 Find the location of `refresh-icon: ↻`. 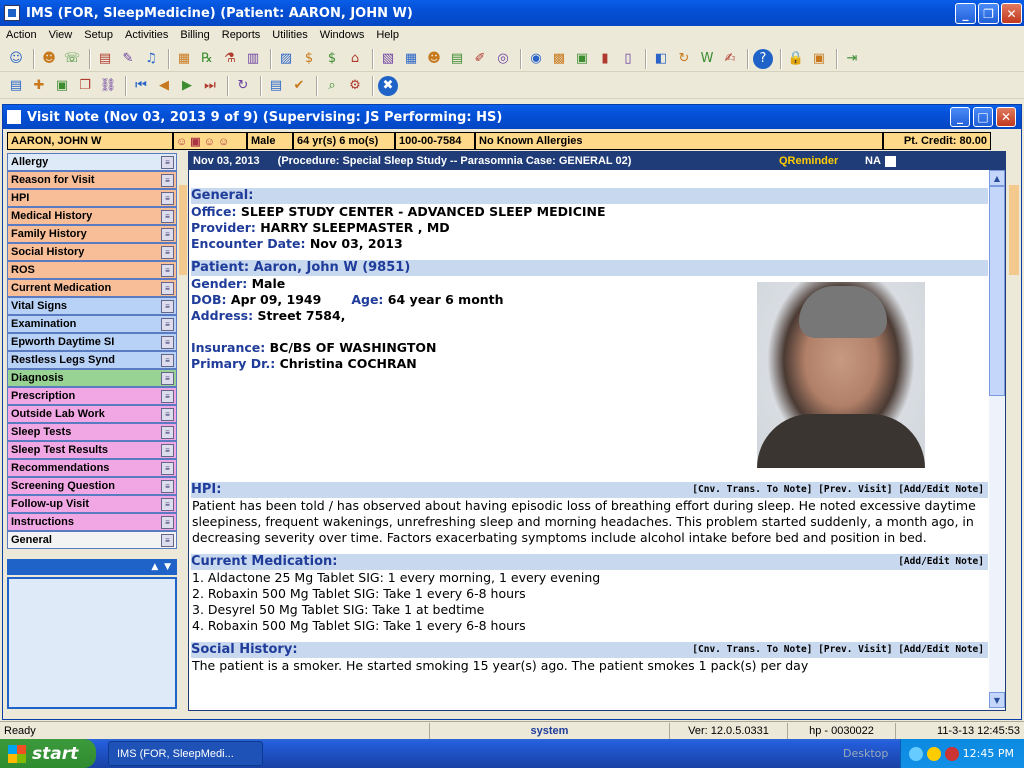

refresh-icon: ↻ is located at coordinates (684, 59).